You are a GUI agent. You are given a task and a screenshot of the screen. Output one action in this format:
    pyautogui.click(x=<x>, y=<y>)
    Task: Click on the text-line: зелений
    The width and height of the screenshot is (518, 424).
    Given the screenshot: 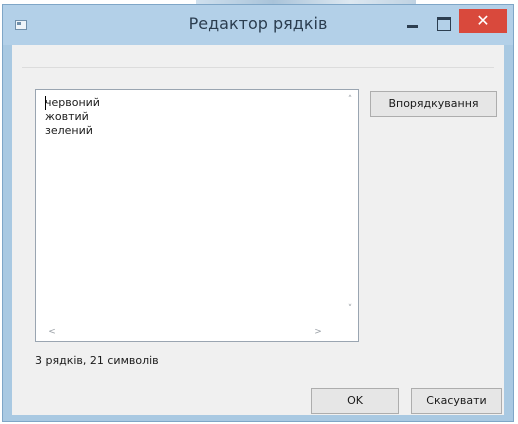 What is the action you would take?
    pyautogui.click(x=69, y=130)
    